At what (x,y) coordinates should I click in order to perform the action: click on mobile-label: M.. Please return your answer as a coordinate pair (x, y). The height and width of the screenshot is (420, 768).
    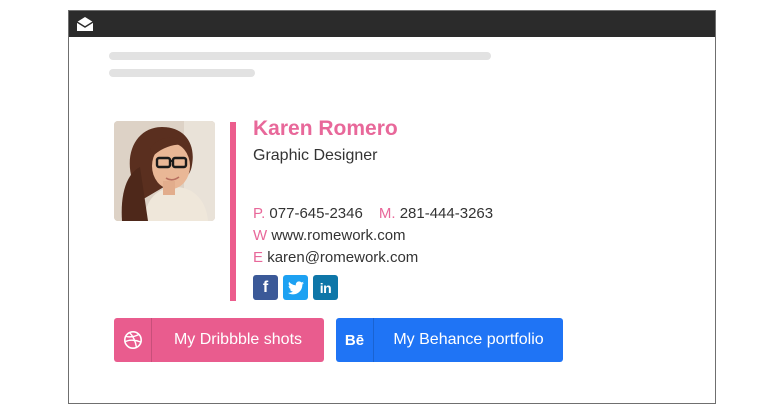
    Looking at the image, I should click on (387, 213).